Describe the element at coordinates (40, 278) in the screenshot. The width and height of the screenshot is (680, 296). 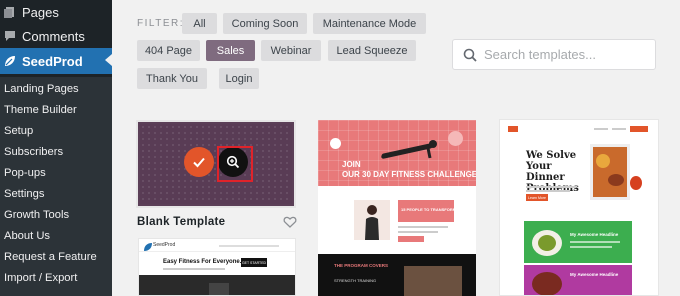
I see `submenu-import-export: Import / Export` at that location.